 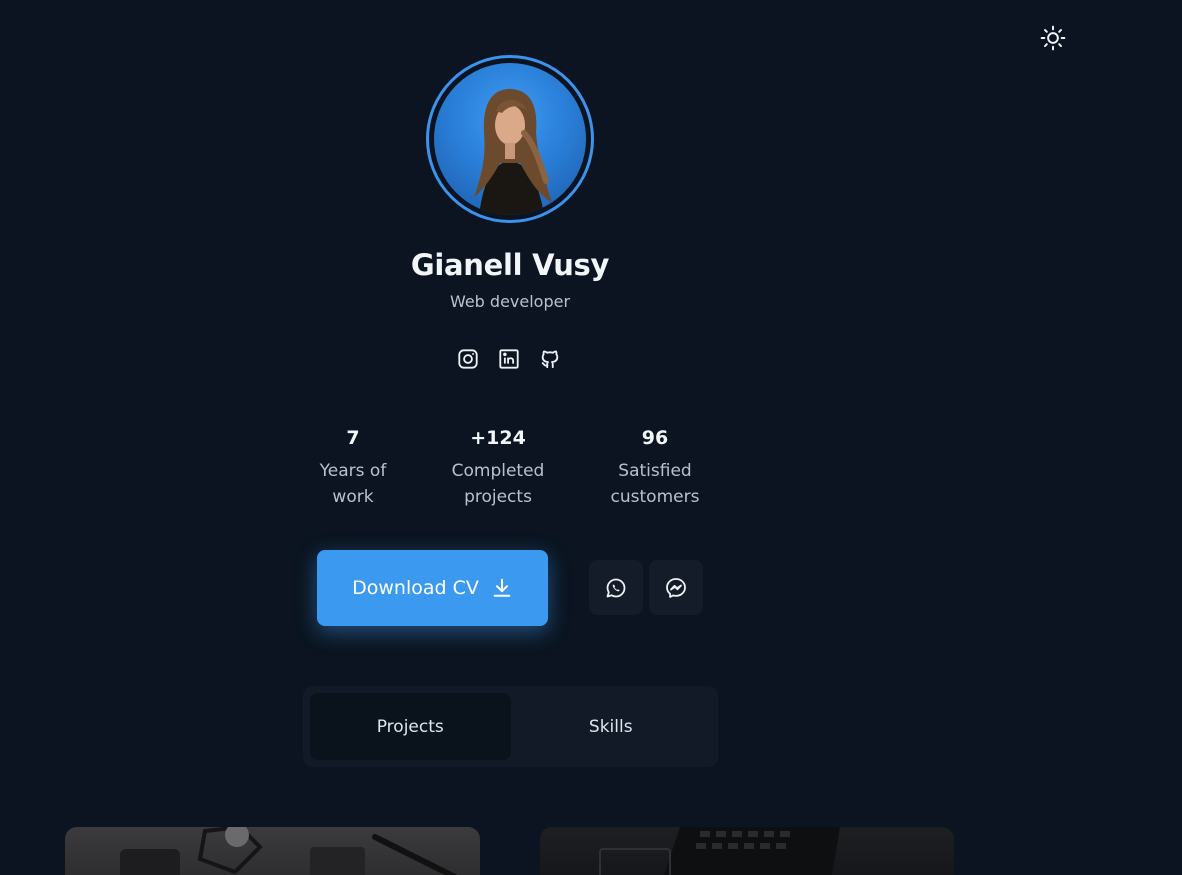 What do you see at coordinates (513, 151) in the screenshot?
I see `portrait-image` at bounding box center [513, 151].